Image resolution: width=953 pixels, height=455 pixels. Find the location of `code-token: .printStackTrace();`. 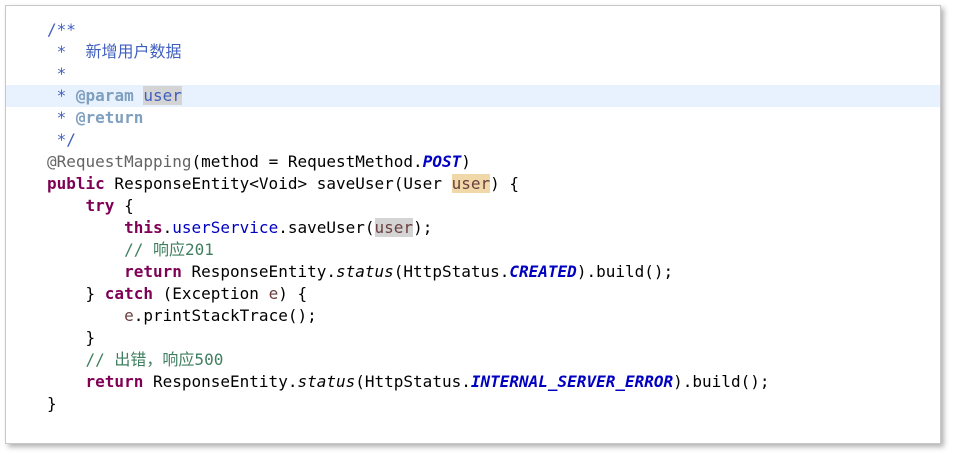

code-token: .printStackTrace(); is located at coordinates (225, 315).